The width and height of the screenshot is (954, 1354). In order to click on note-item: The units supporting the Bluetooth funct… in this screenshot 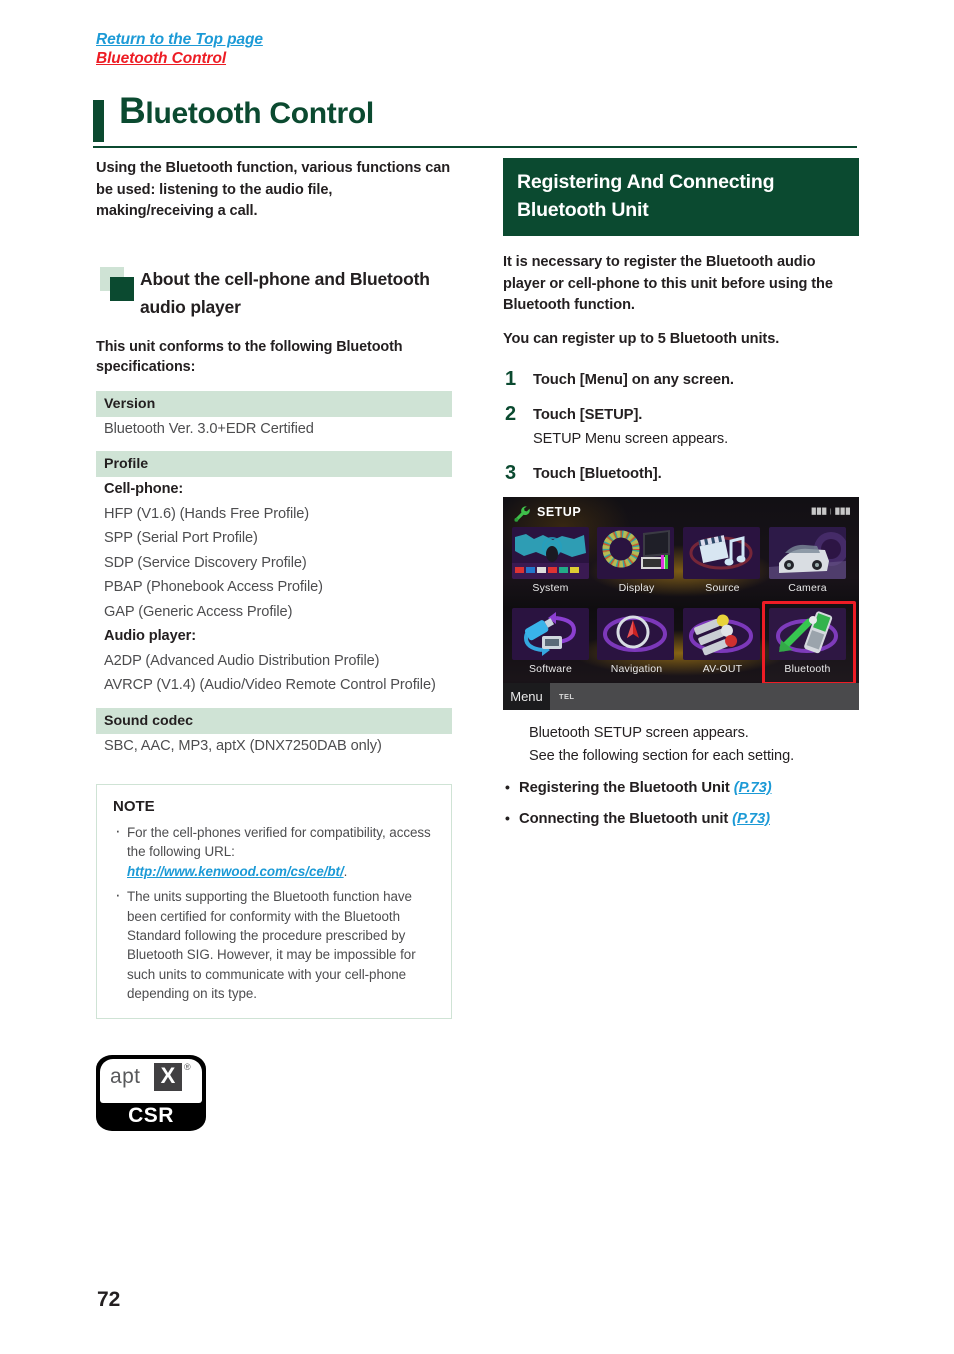, I will do `click(275, 944)`.